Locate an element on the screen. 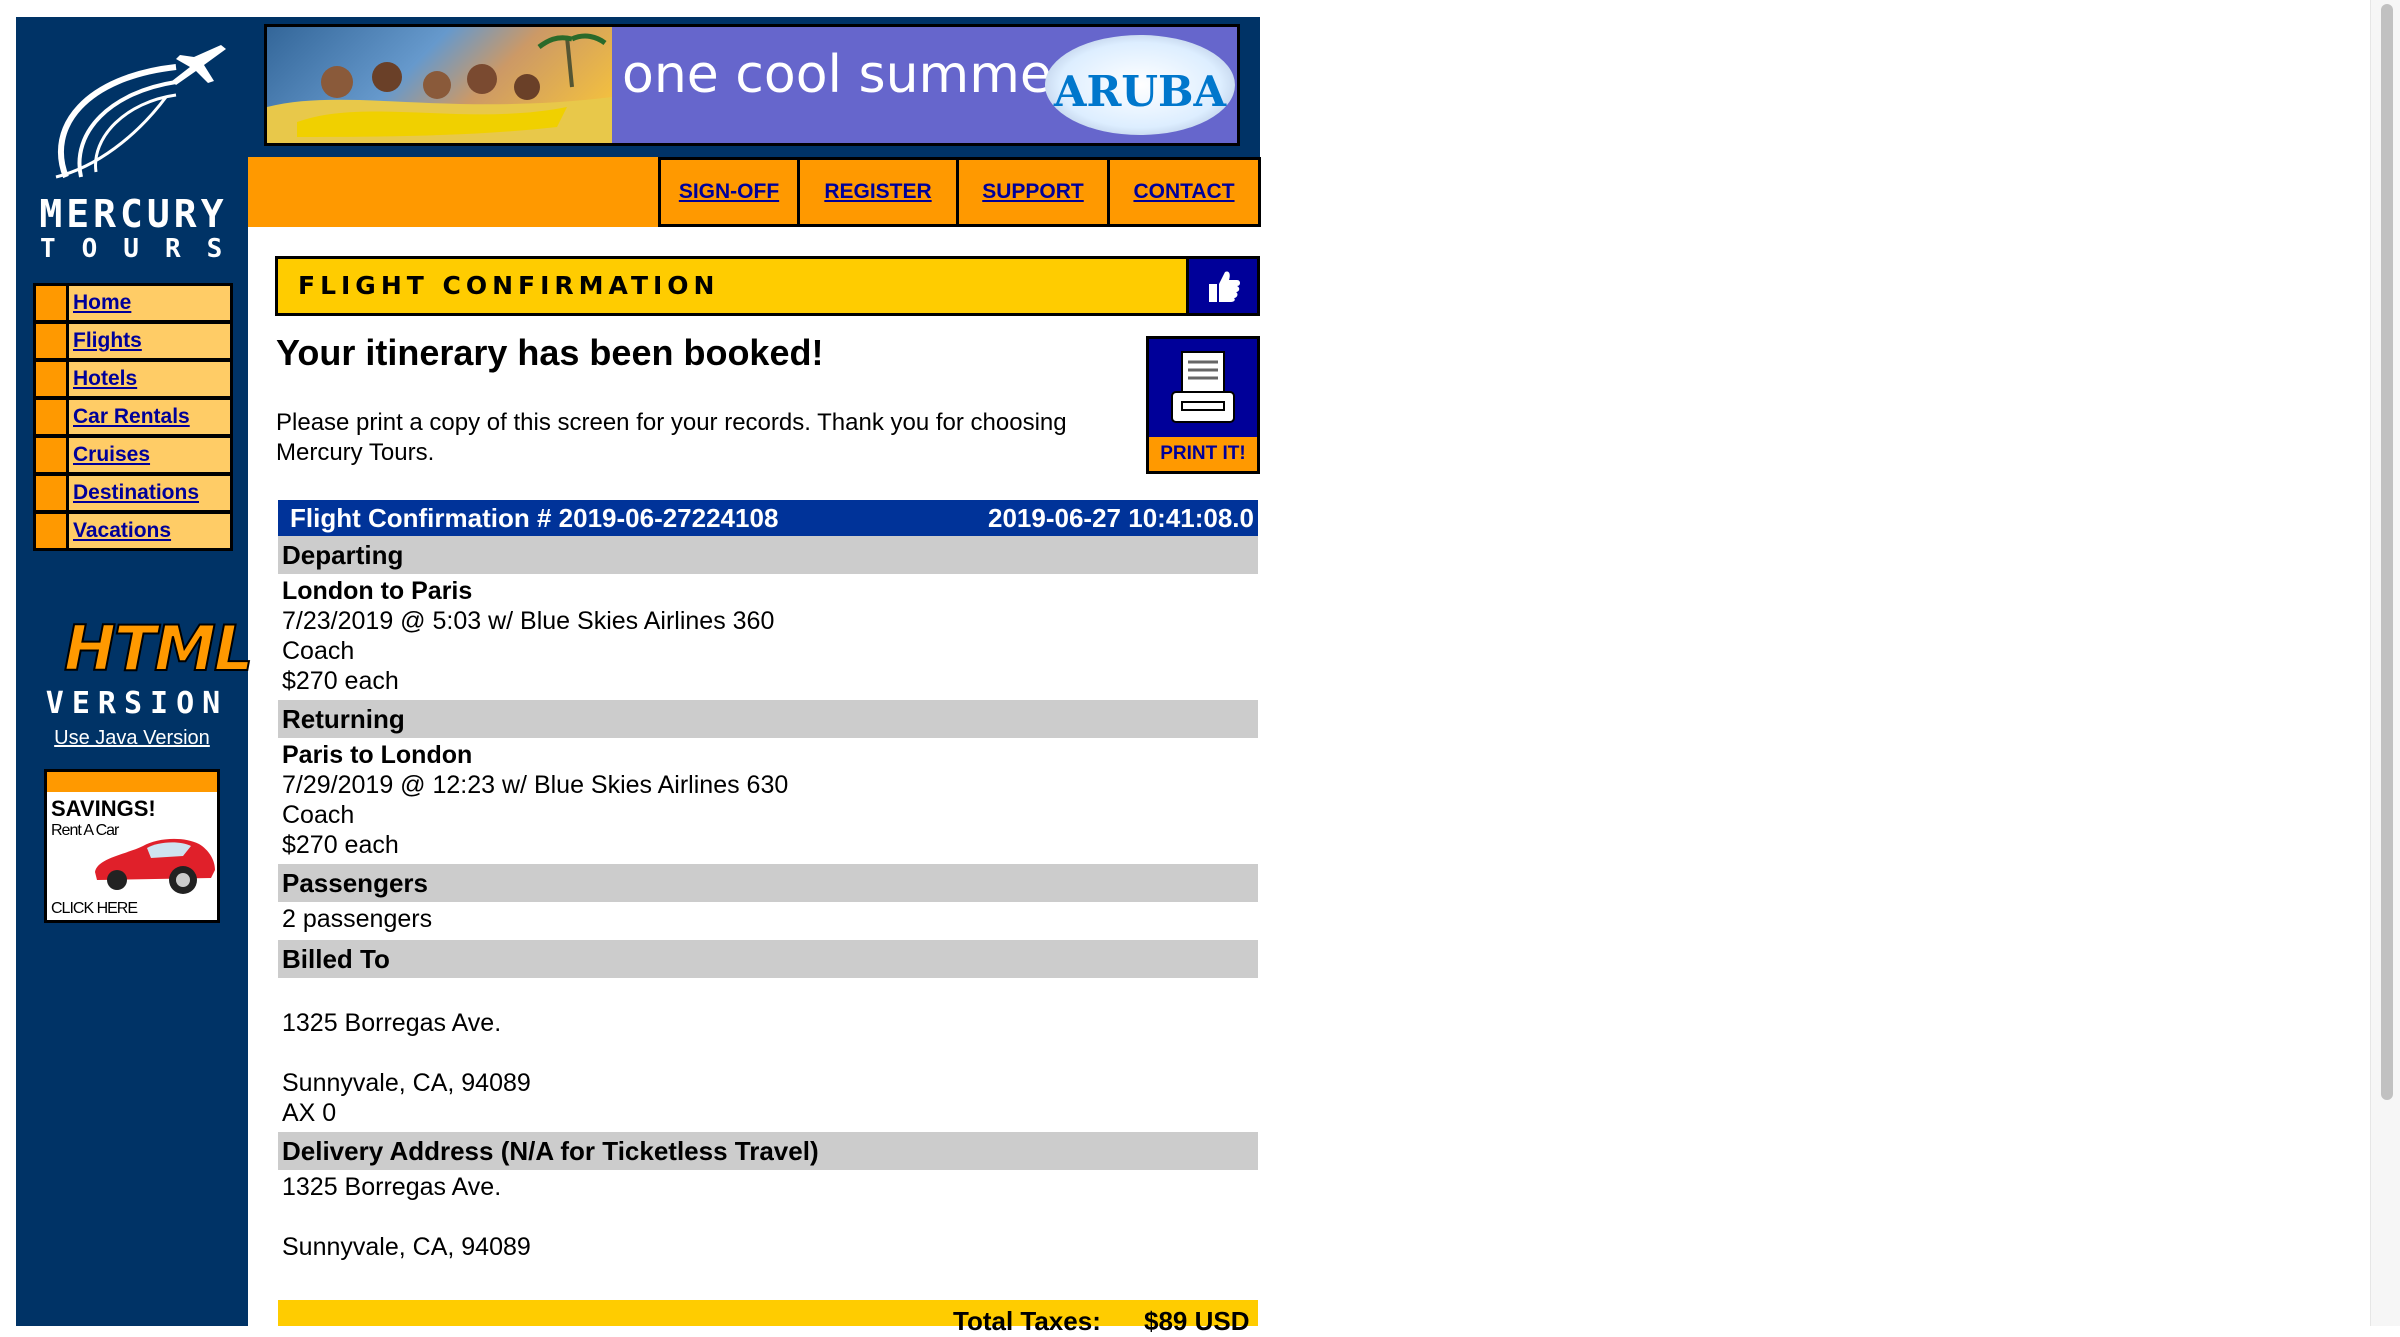 The width and height of the screenshot is (2400, 1337). delivery-address-line1: 1325 Borregas Ave. is located at coordinates (392, 1187).